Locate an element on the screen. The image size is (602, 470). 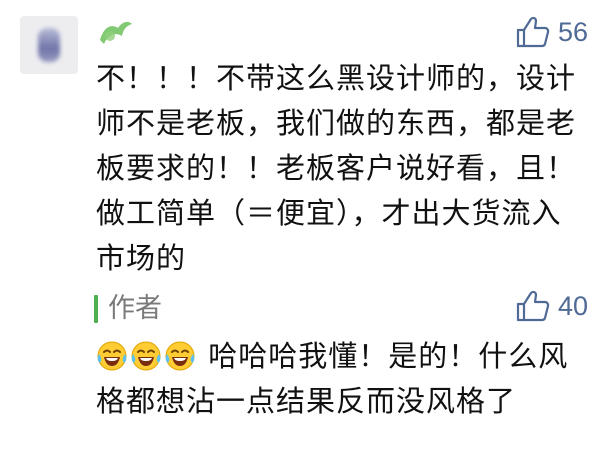
author-accent-bar is located at coordinates (96, 309).